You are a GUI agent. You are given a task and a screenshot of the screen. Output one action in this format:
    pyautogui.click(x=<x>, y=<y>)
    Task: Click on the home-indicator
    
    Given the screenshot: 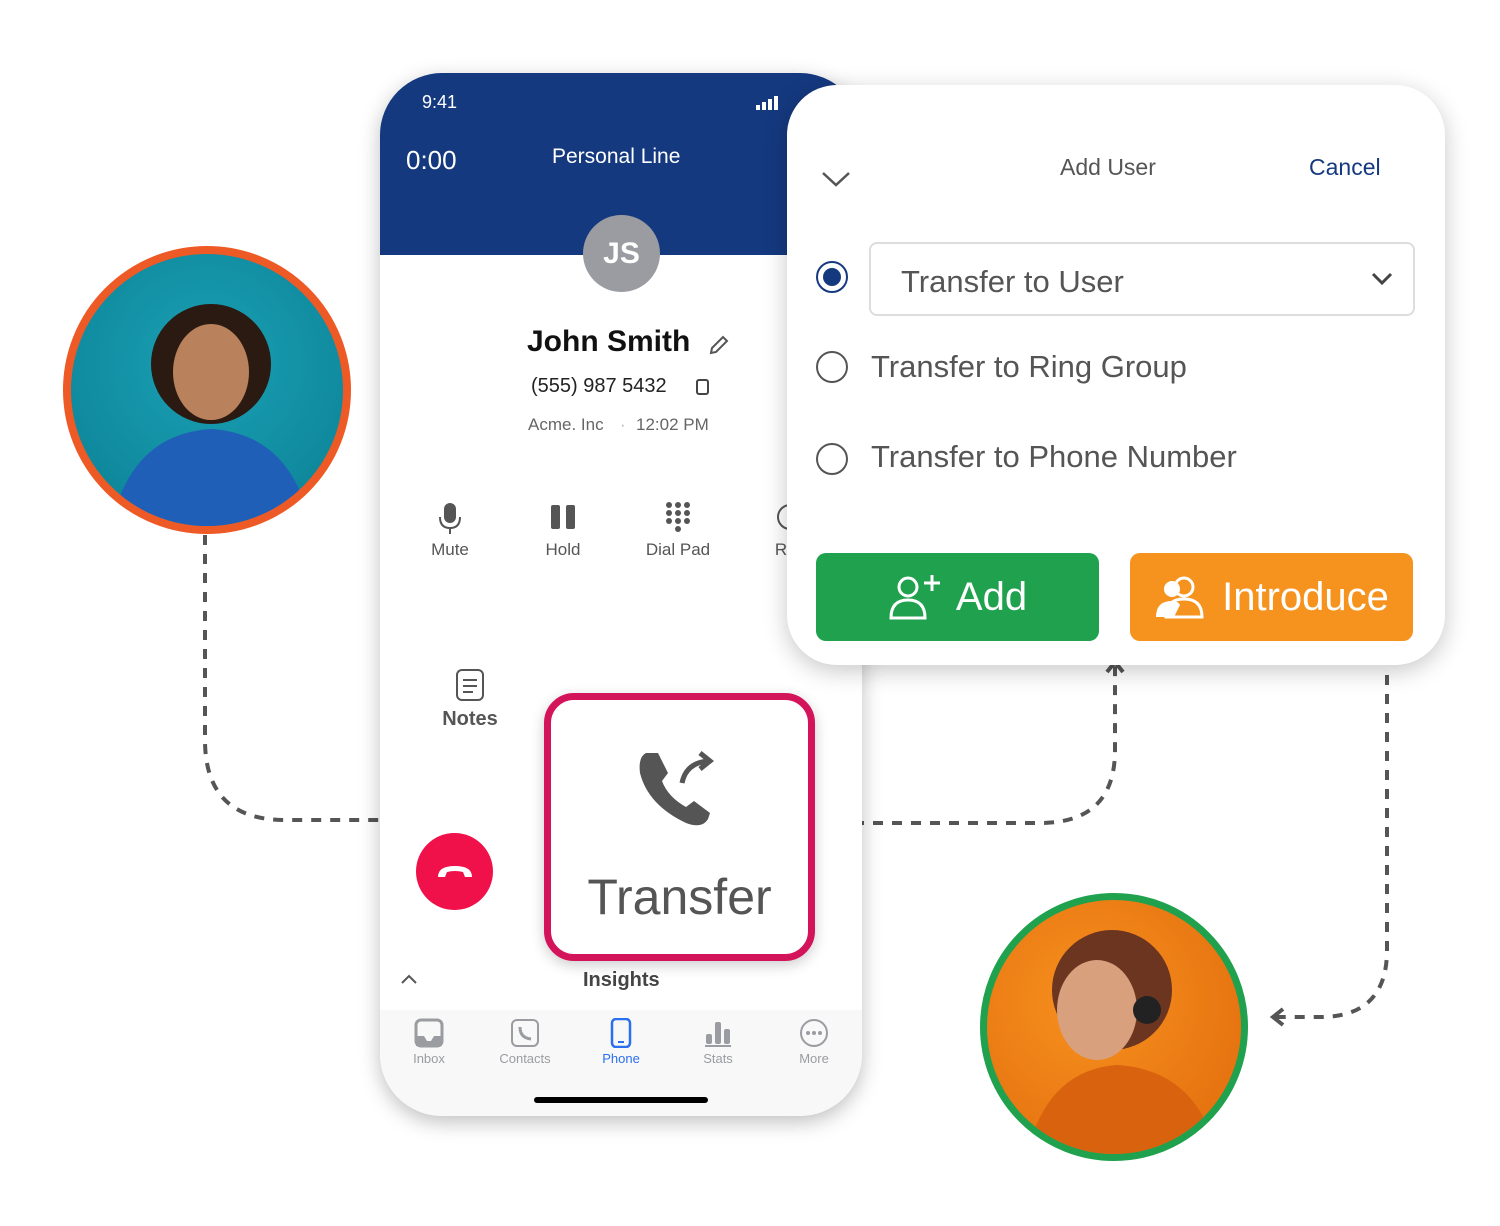 What is the action you would take?
    pyautogui.click(x=621, y=1100)
    